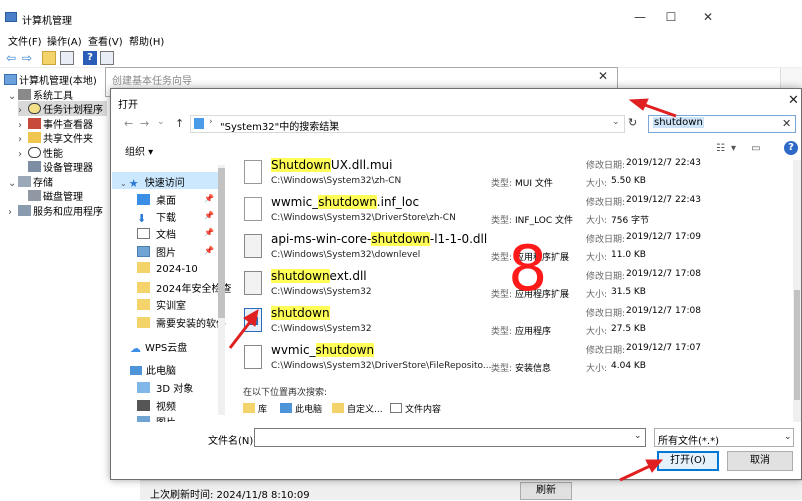 This screenshot has width=802, height=501. I want to click on arrow-to-search, so click(652, 108).